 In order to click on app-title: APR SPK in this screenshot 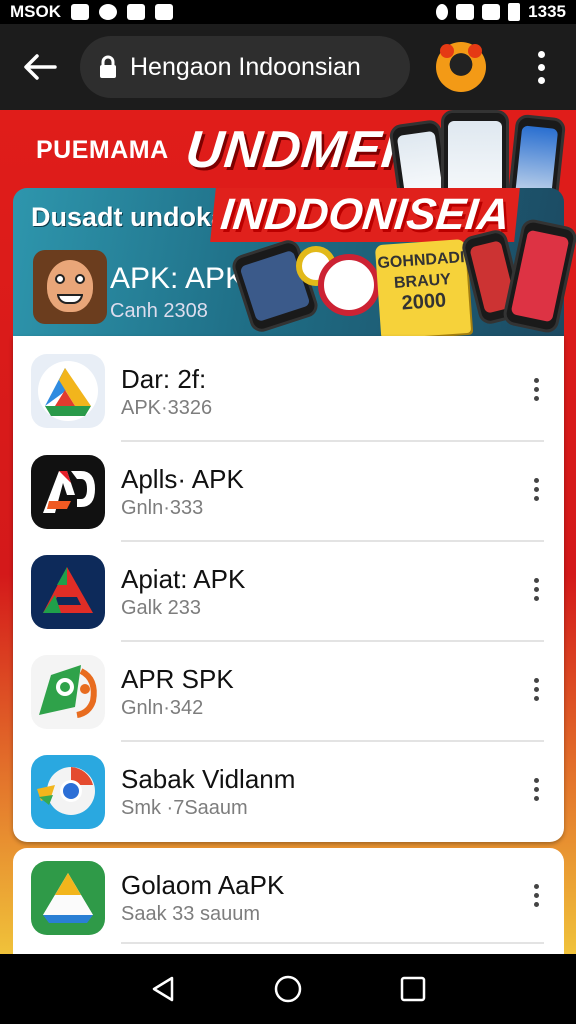, I will do `click(177, 679)`.